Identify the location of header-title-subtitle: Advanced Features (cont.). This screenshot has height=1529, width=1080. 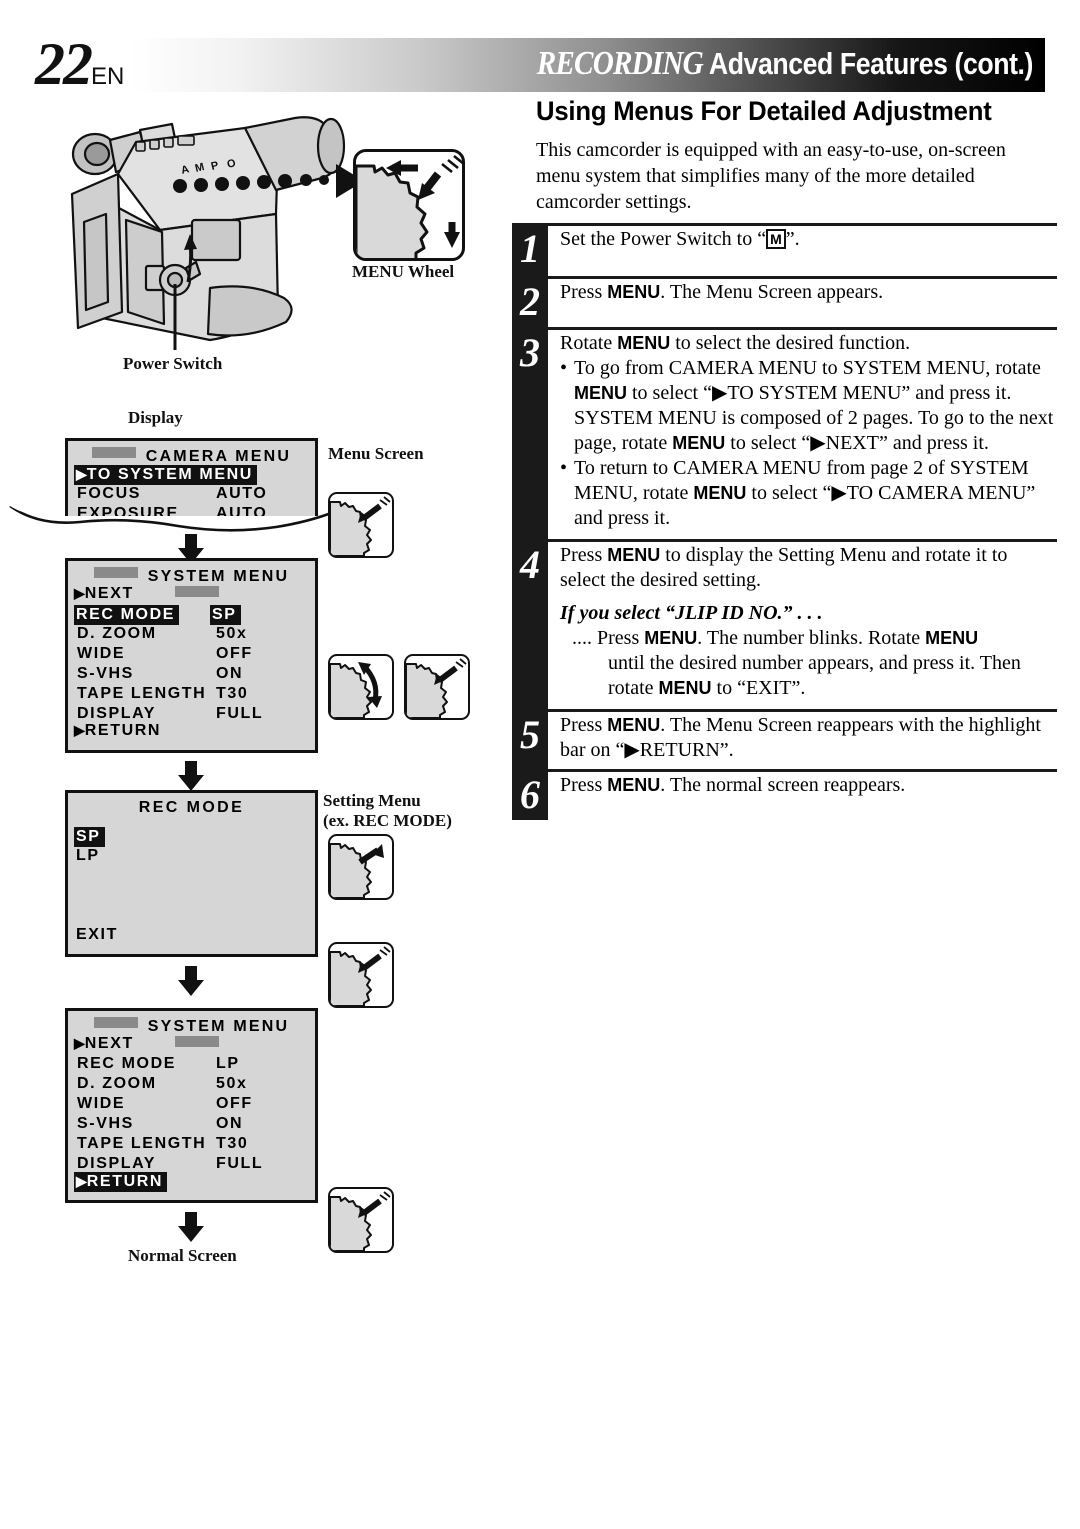
(870, 63).